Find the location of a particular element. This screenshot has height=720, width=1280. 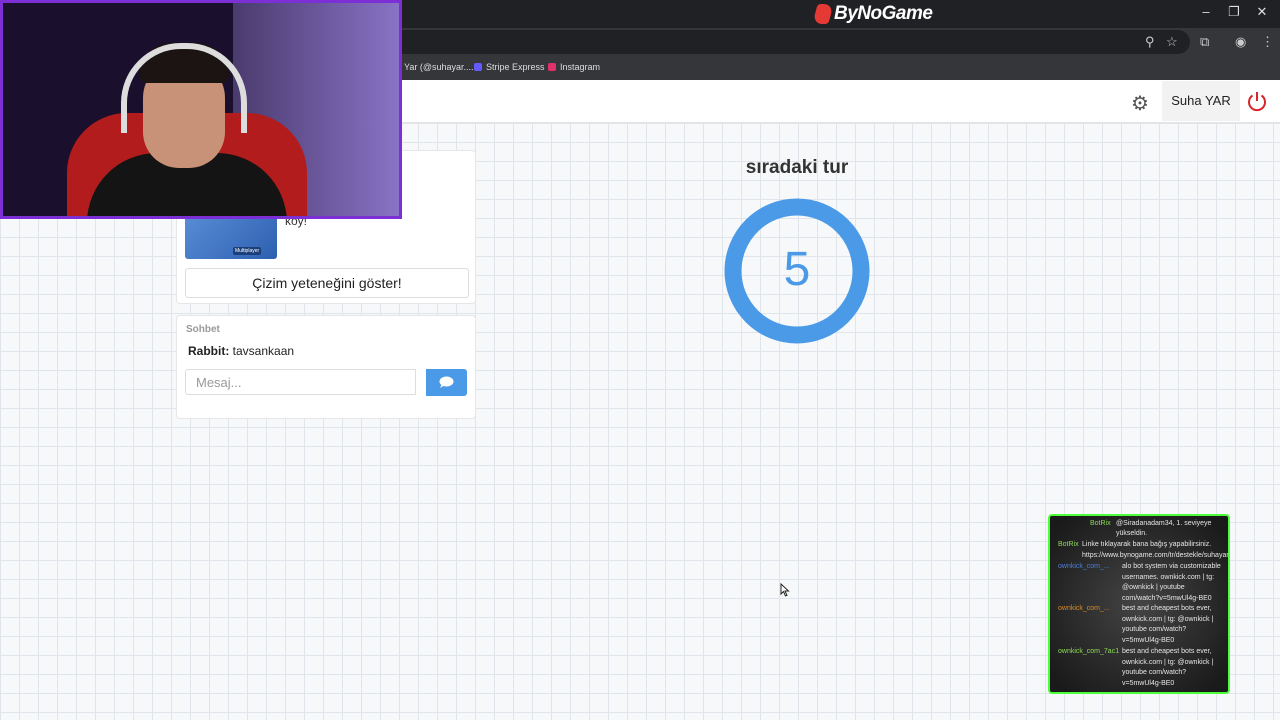

stream-chat-user: ownkick_com_7ac1 is located at coordinates (1089, 651).